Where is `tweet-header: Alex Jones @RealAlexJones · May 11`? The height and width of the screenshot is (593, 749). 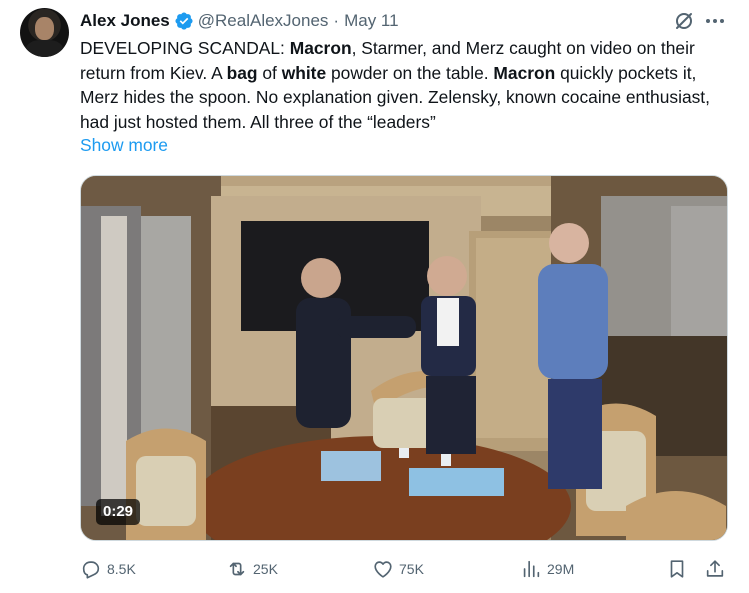 tweet-header: Alex Jones @RealAlexJones · May 11 is located at coordinates (239, 21).